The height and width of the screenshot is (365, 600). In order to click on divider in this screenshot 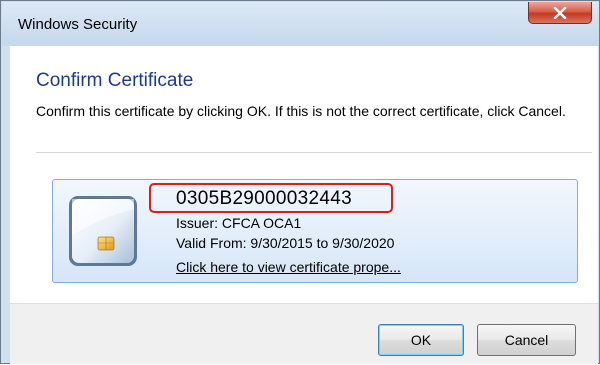, I will do `click(314, 152)`.